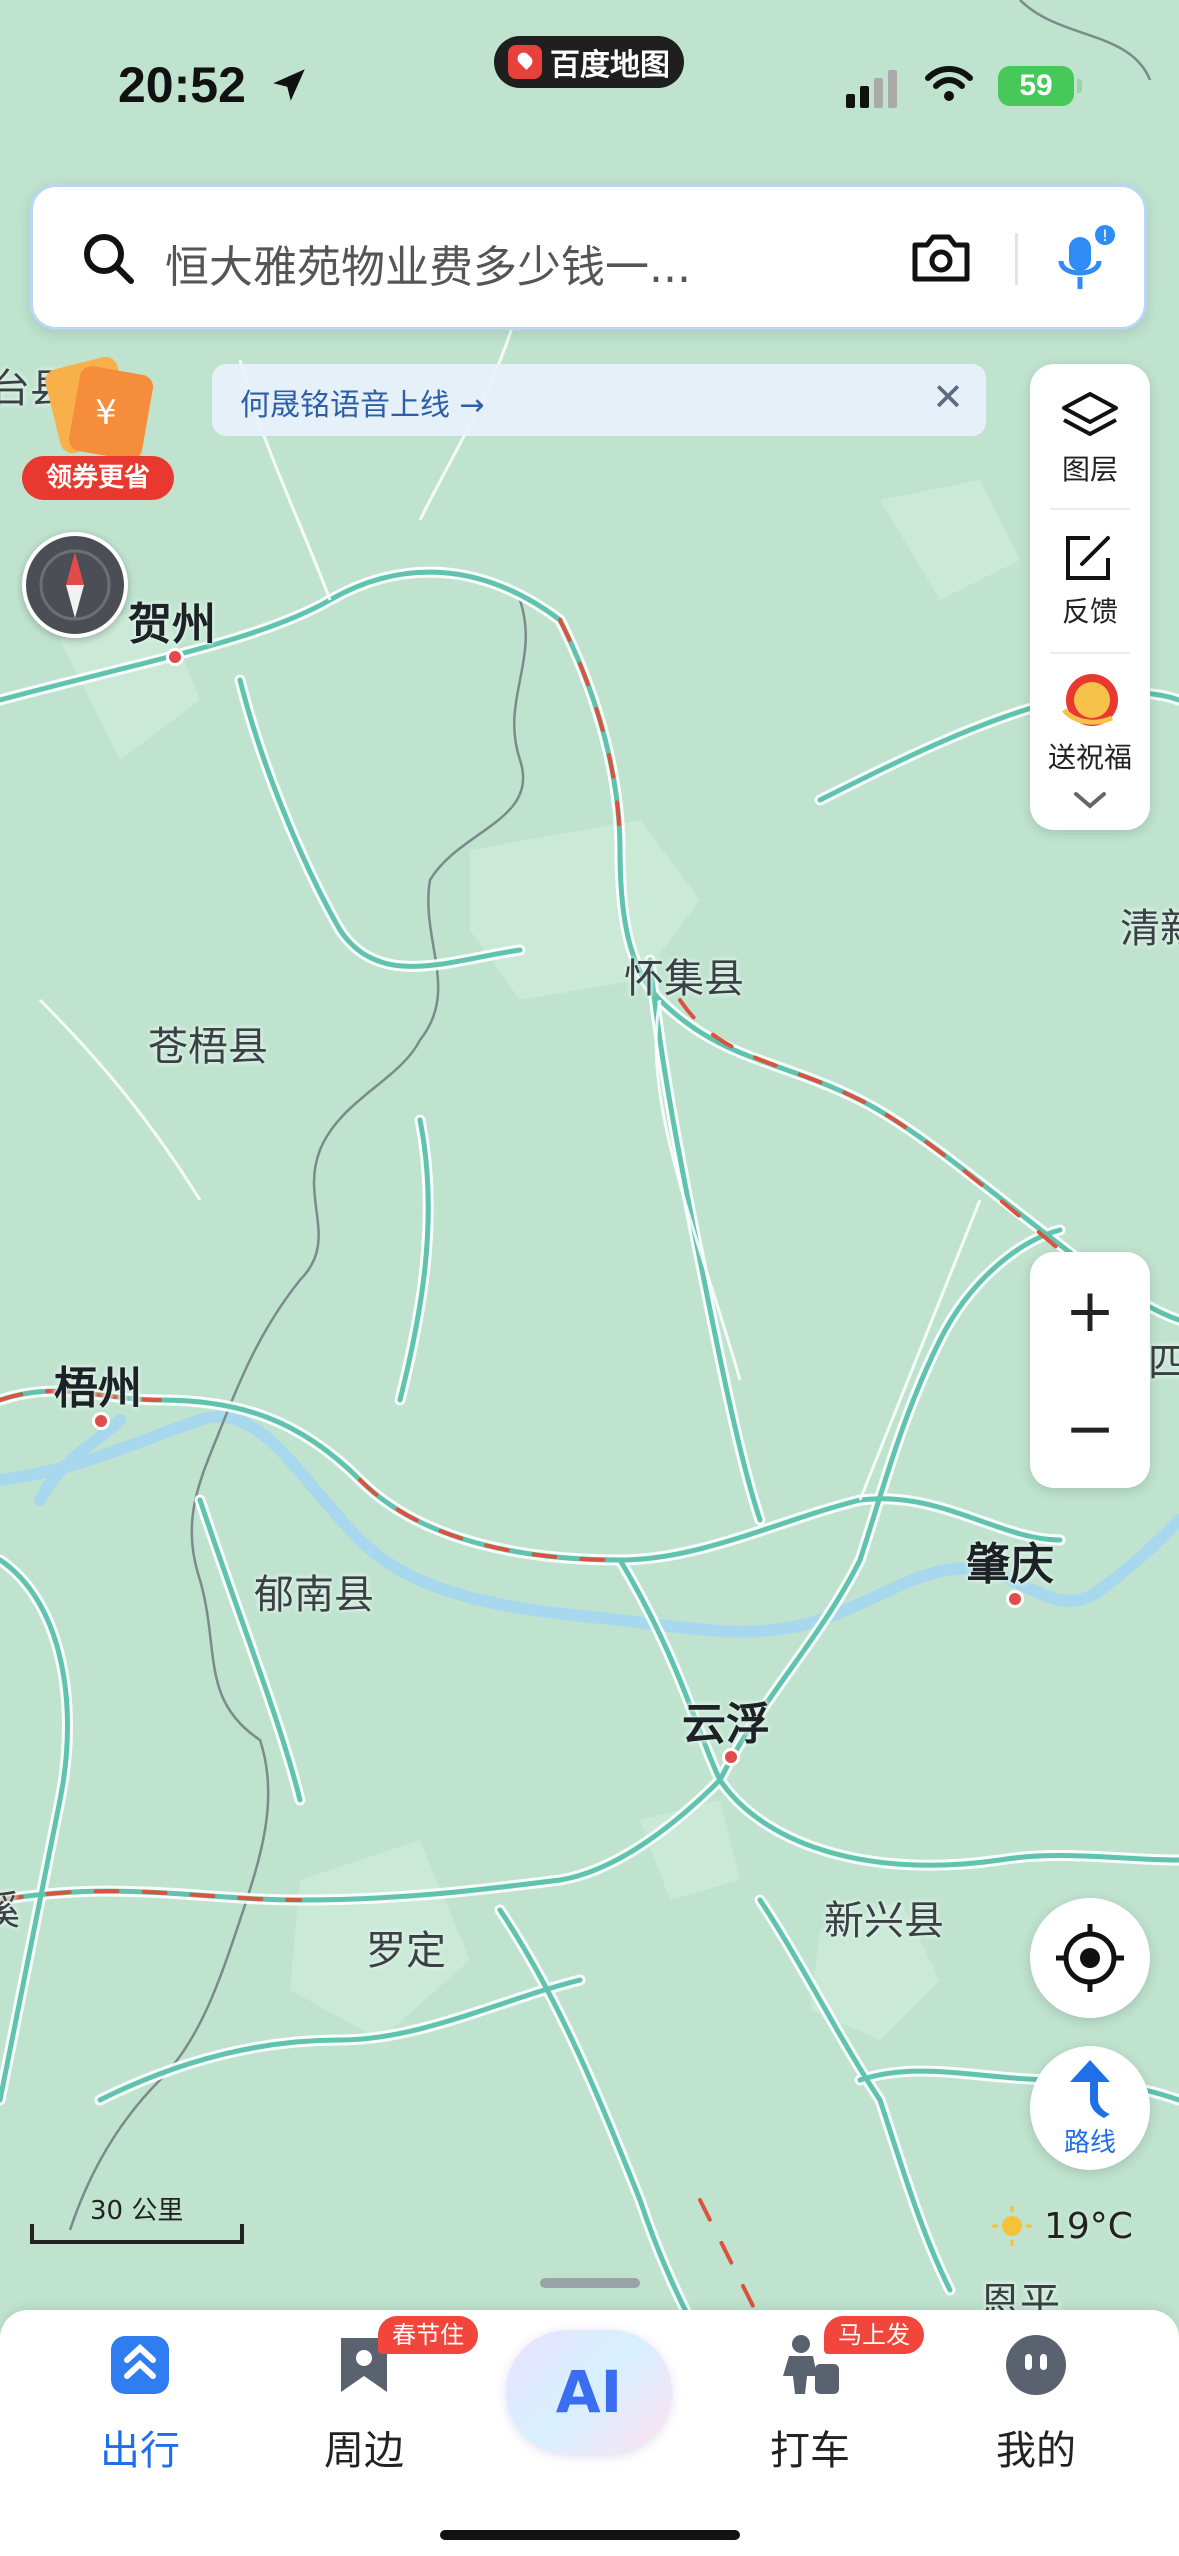  I want to click on locate-button, so click(1090, 1958).